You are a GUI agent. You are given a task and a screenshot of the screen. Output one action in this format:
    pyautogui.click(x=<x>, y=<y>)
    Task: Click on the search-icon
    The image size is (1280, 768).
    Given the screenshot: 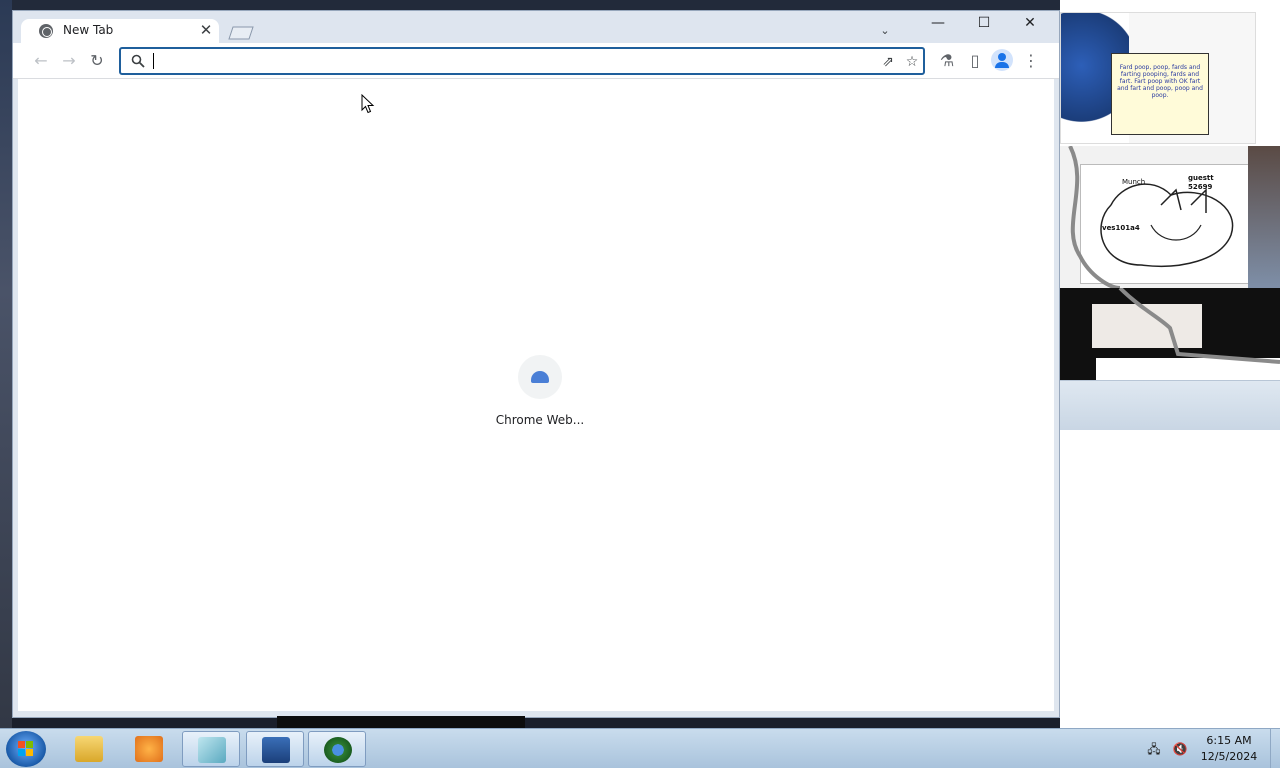 What is the action you would take?
    pyautogui.click(x=138, y=61)
    